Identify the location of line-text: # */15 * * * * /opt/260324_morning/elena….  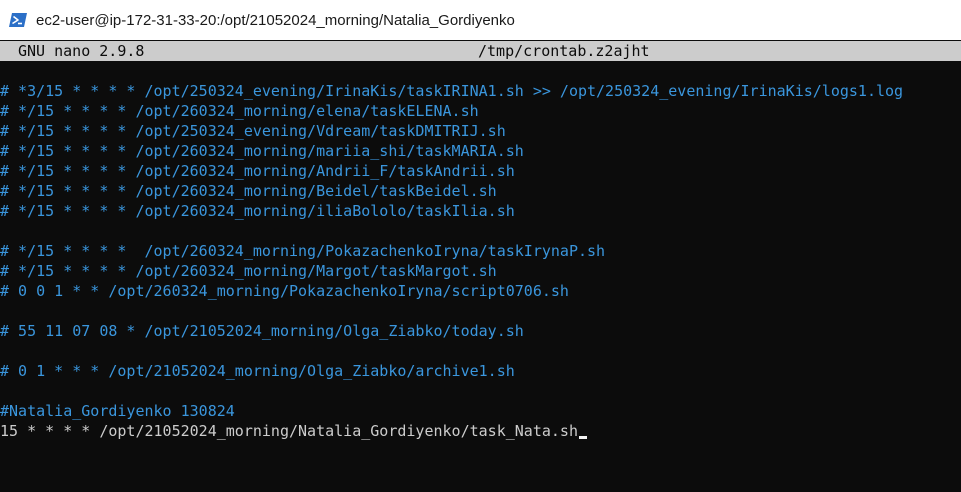
(239, 111).